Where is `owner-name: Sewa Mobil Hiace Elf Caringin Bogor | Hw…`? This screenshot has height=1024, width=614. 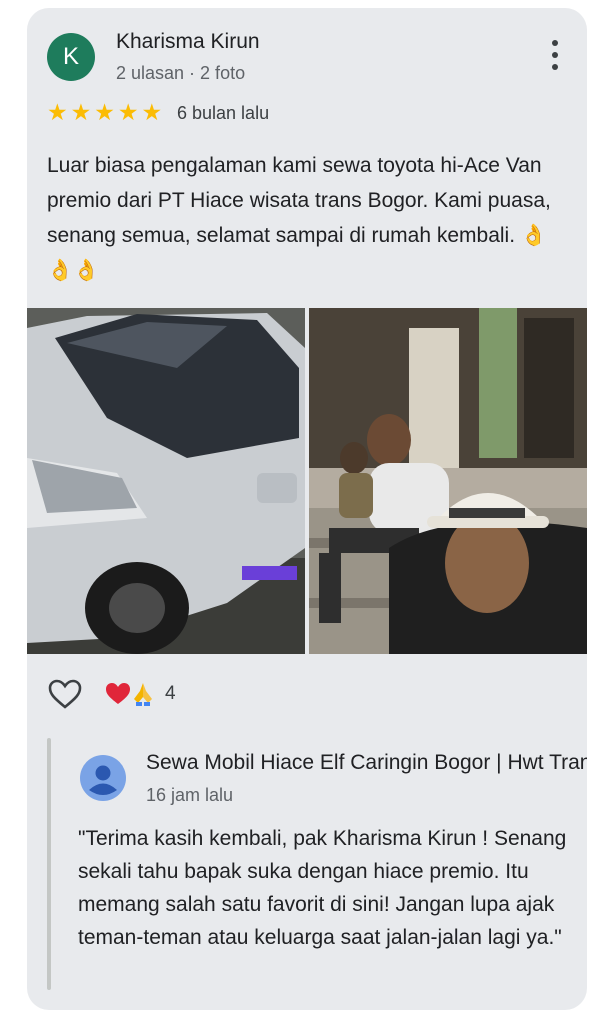 owner-name: Sewa Mobil Hiace Elf Caringin Bogor | Hw… is located at coordinates (366, 763).